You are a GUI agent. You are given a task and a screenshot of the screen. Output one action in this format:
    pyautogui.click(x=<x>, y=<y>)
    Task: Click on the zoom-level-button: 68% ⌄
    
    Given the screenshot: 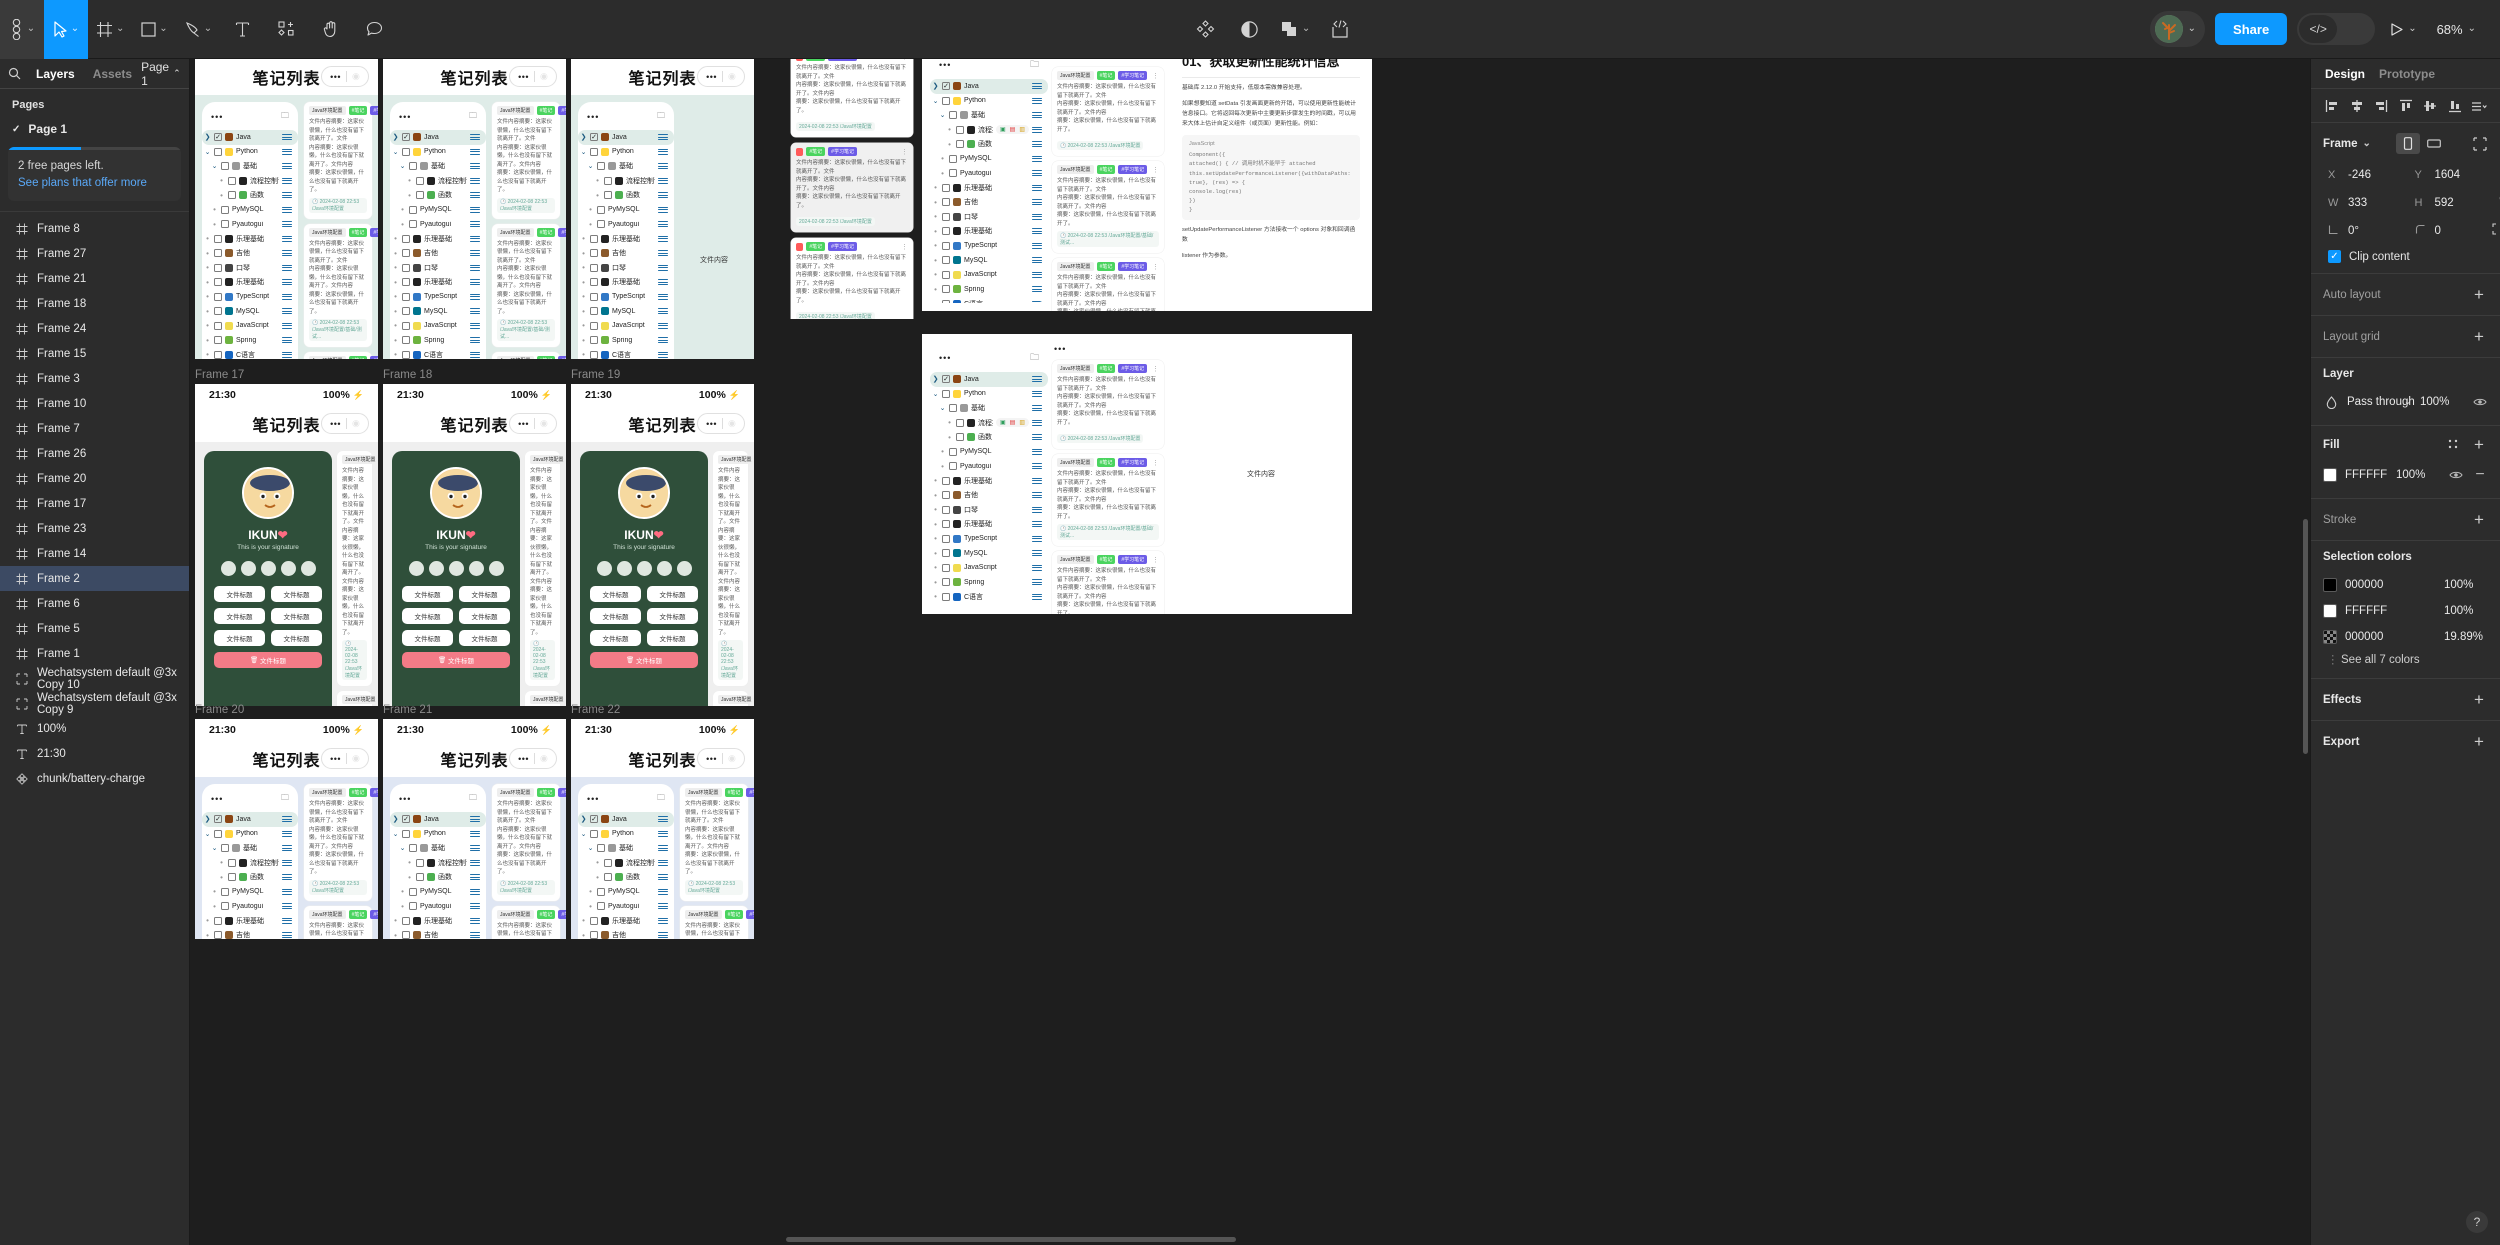 What is the action you would take?
    pyautogui.click(x=2456, y=29)
    